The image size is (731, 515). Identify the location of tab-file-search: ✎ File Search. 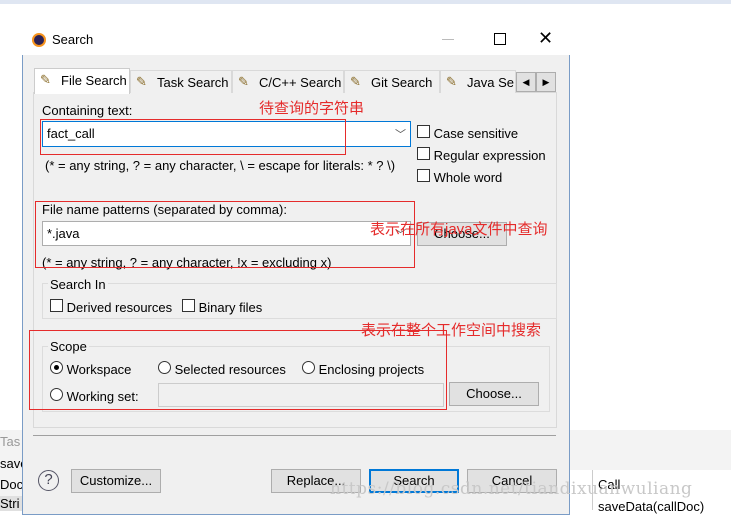
(82, 81).